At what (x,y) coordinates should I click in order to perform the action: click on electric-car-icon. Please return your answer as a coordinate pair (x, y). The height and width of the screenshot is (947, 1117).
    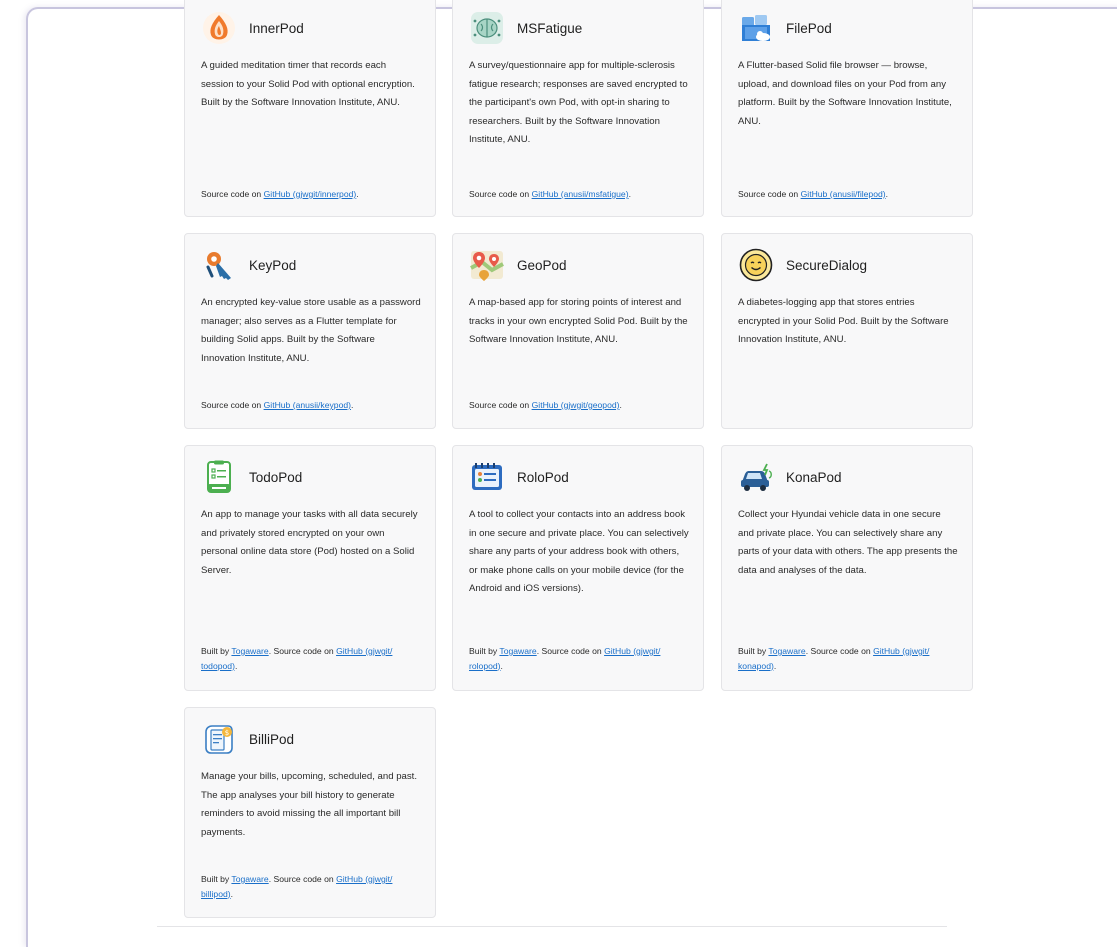
    Looking at the image, I should click on (756, 477).